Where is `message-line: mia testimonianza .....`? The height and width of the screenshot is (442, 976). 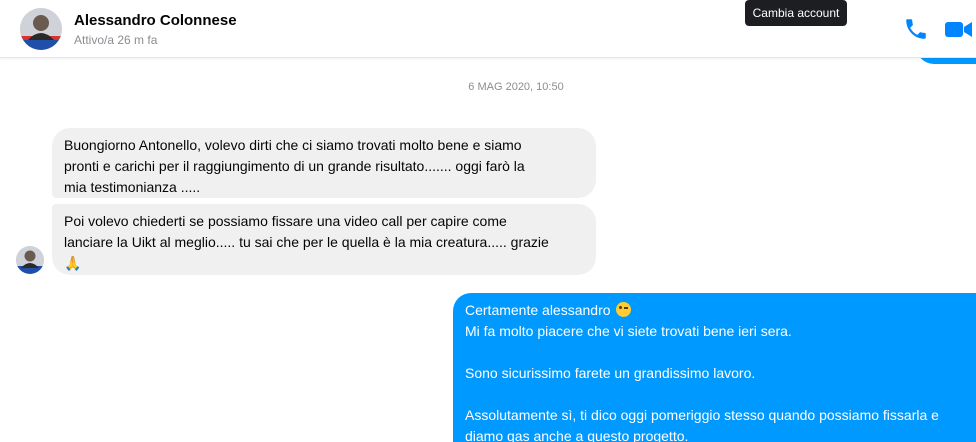 message-line: mia testimonianza ..... is located at coordinates (132, 187).